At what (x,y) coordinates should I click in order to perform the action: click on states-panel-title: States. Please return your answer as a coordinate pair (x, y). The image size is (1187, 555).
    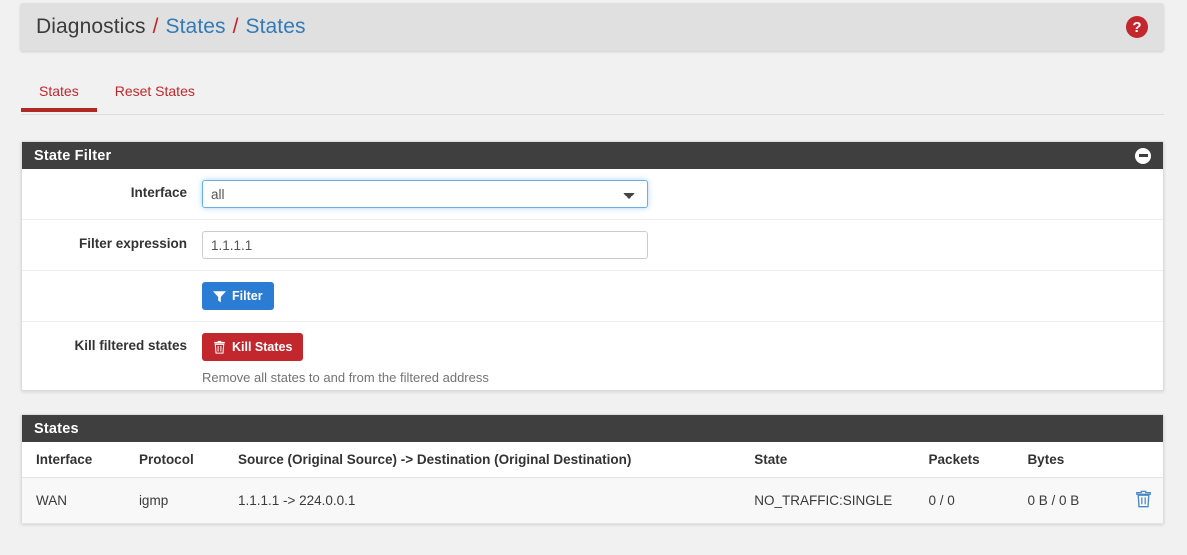
    Looking at the image, I should click on (56, 428).